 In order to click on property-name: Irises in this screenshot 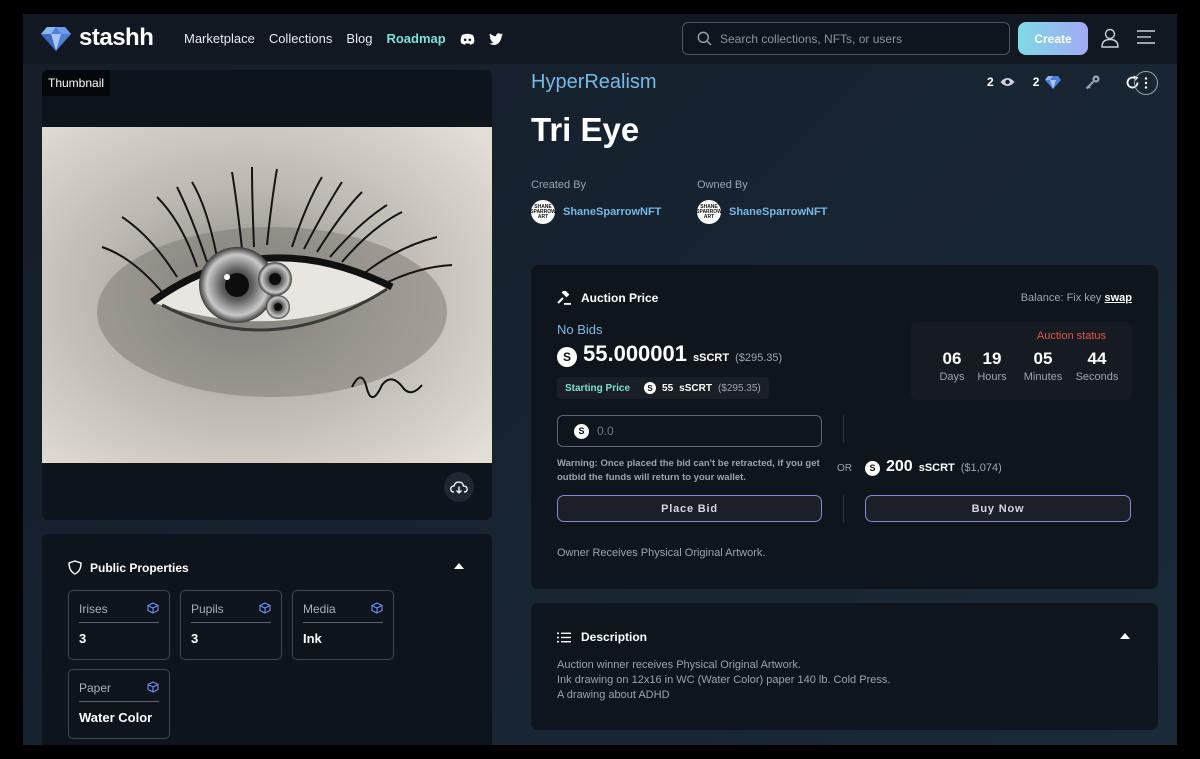, I will do `click(93, 609)`.